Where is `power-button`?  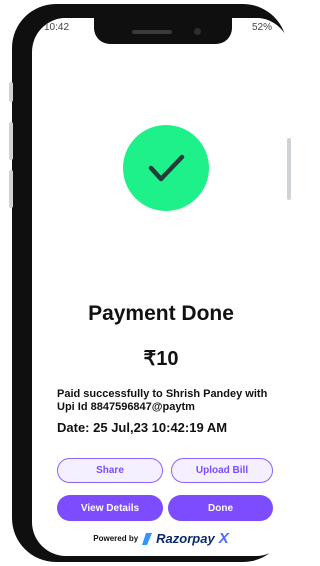
power-button is located at coordinates (289, 169).